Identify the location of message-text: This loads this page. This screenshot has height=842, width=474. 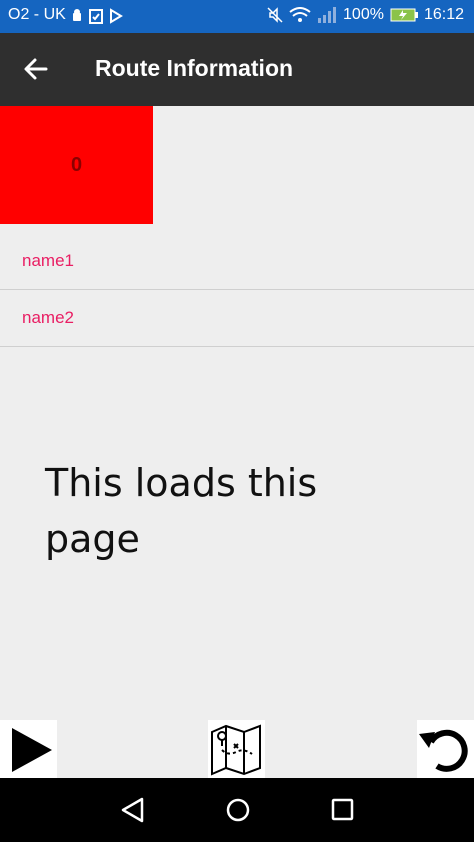
(181, 511).